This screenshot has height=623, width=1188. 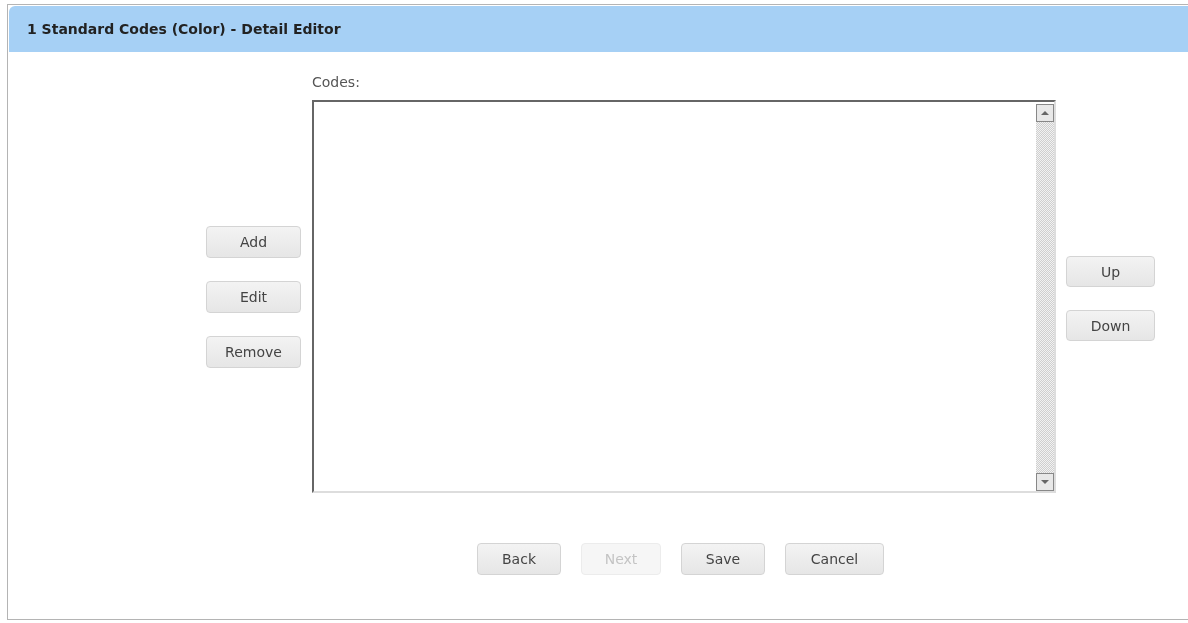 What do you see at coordinates (1110, 271) in the screenshot?
I see `action-button: Up` at bounding box center [1110, 271].